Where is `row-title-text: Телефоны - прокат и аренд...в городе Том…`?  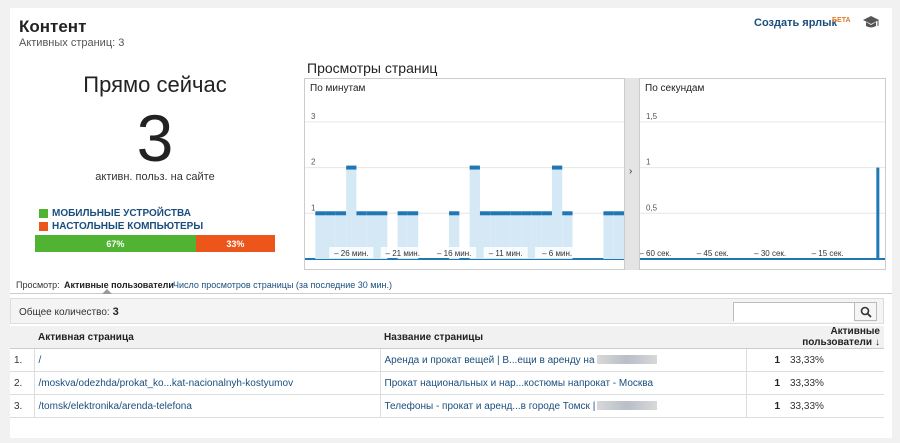 row-title-text: Телефоны - прокат и аренд...в городе Том… is located at coordinates (490, 406).